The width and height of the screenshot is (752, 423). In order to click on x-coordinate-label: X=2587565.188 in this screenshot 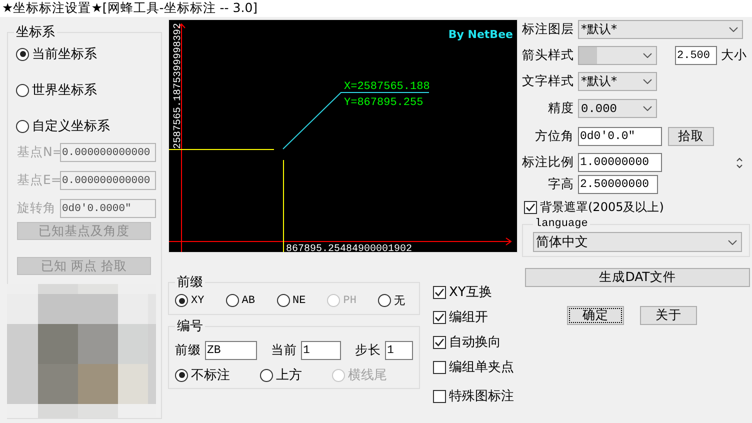, I will do `click(387, 87)`.